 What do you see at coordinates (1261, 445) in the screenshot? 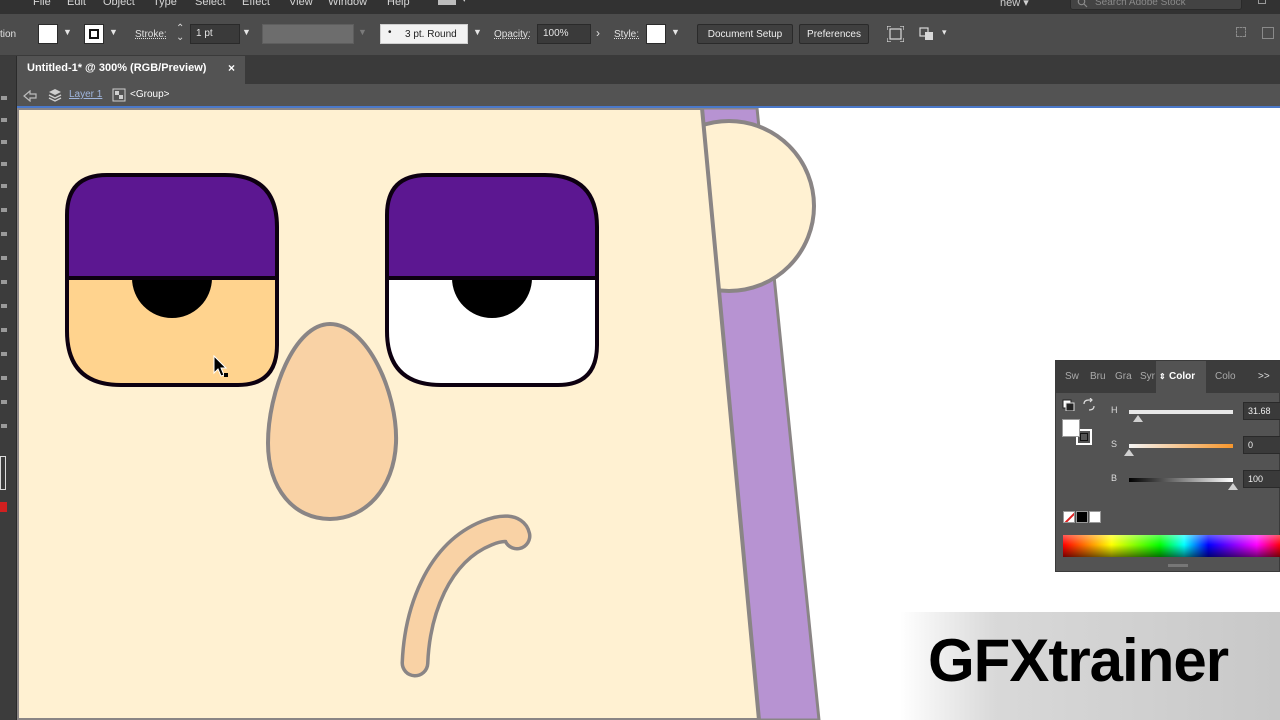
I see `saturation-value-field: 0` at bounding box center [1261, 445].